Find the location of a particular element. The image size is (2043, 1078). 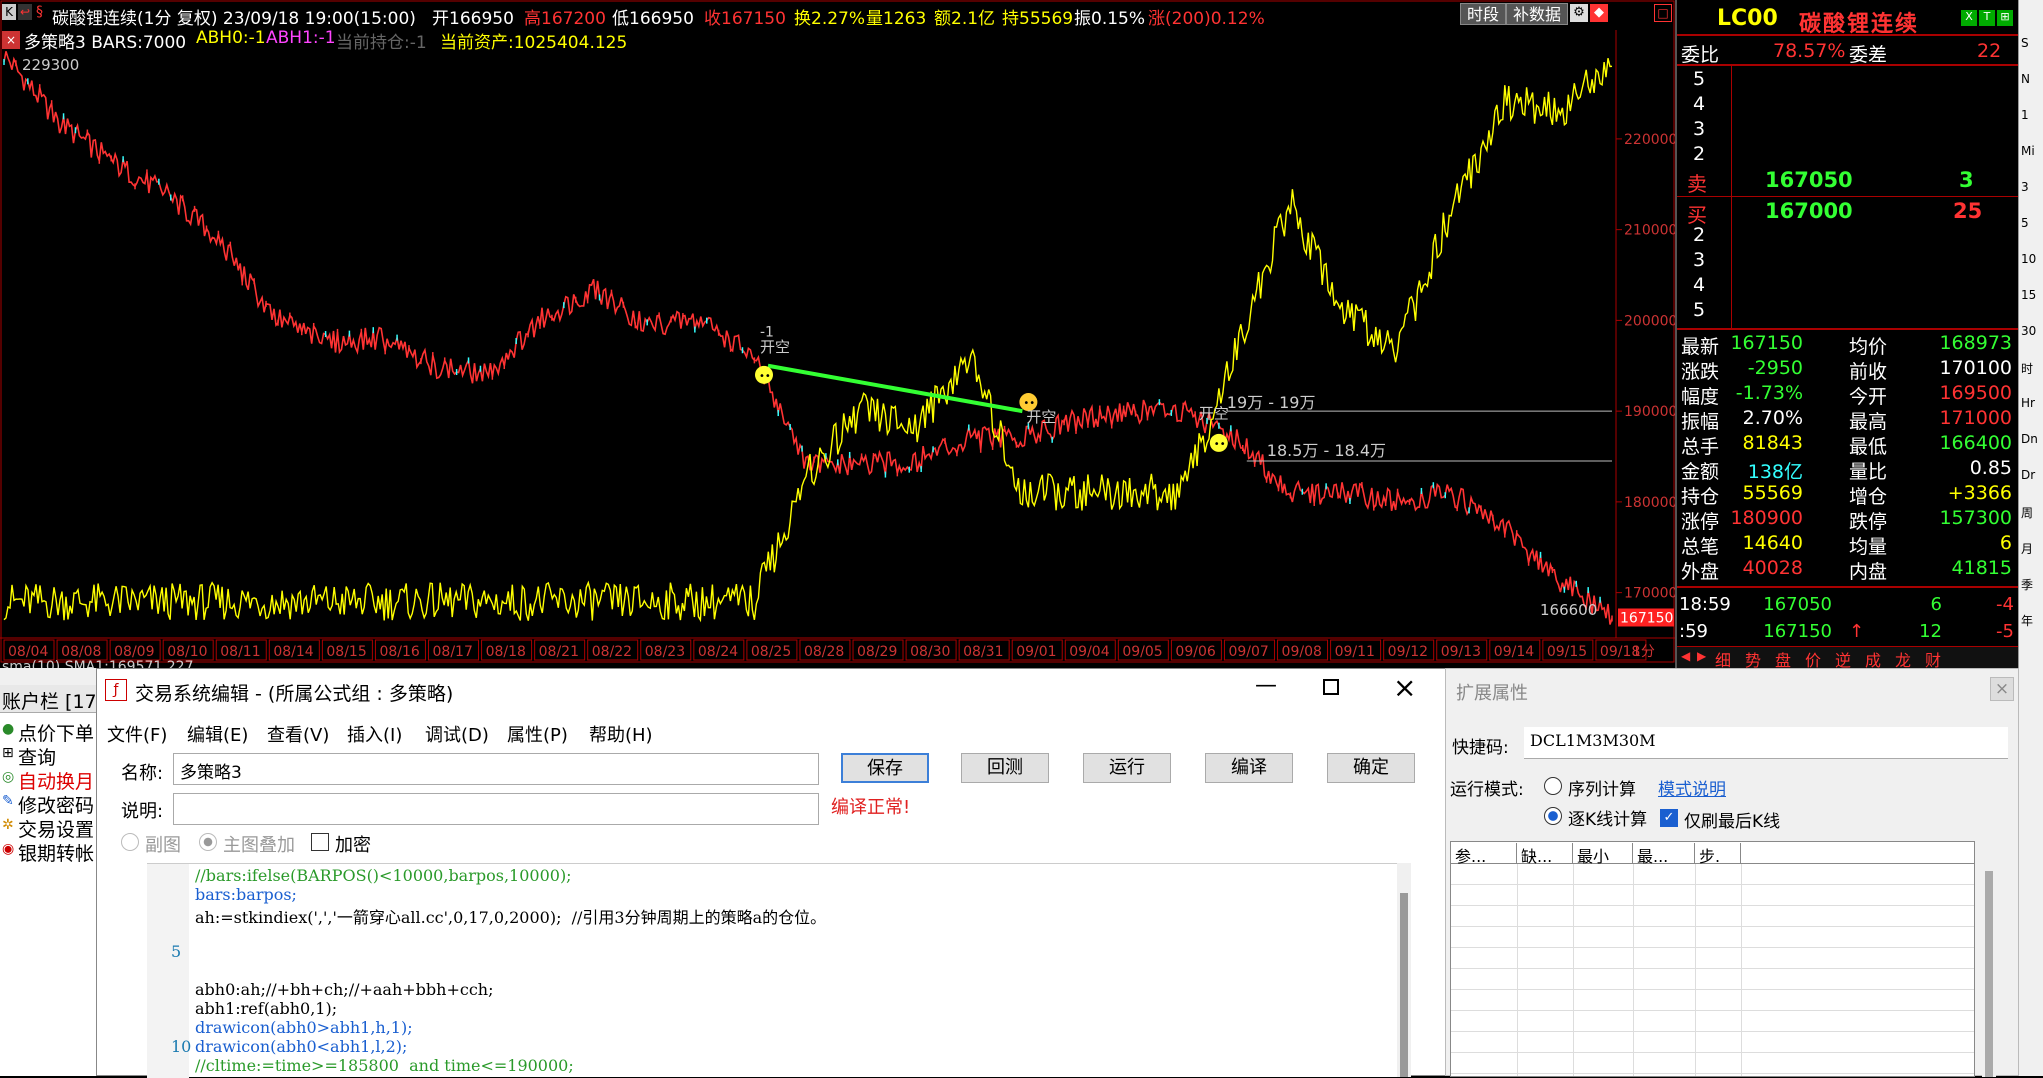

menu-item: 编辑(E) is located at coordinates (217, 734).